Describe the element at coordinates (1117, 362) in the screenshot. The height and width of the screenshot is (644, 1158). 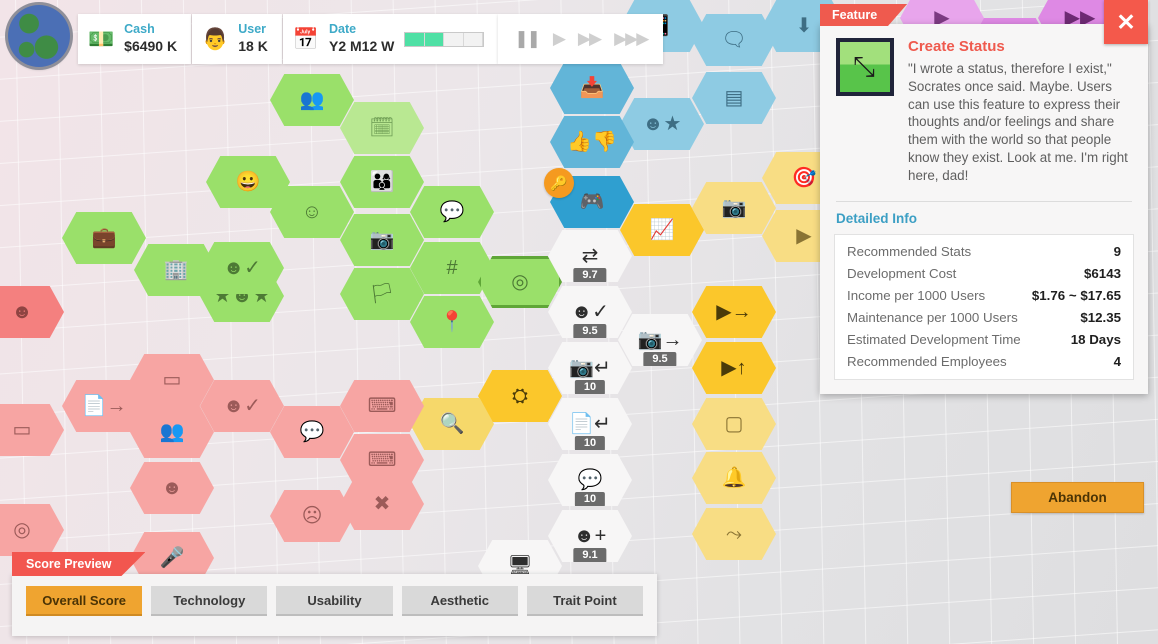
I see `stat-value: 4` at that location.